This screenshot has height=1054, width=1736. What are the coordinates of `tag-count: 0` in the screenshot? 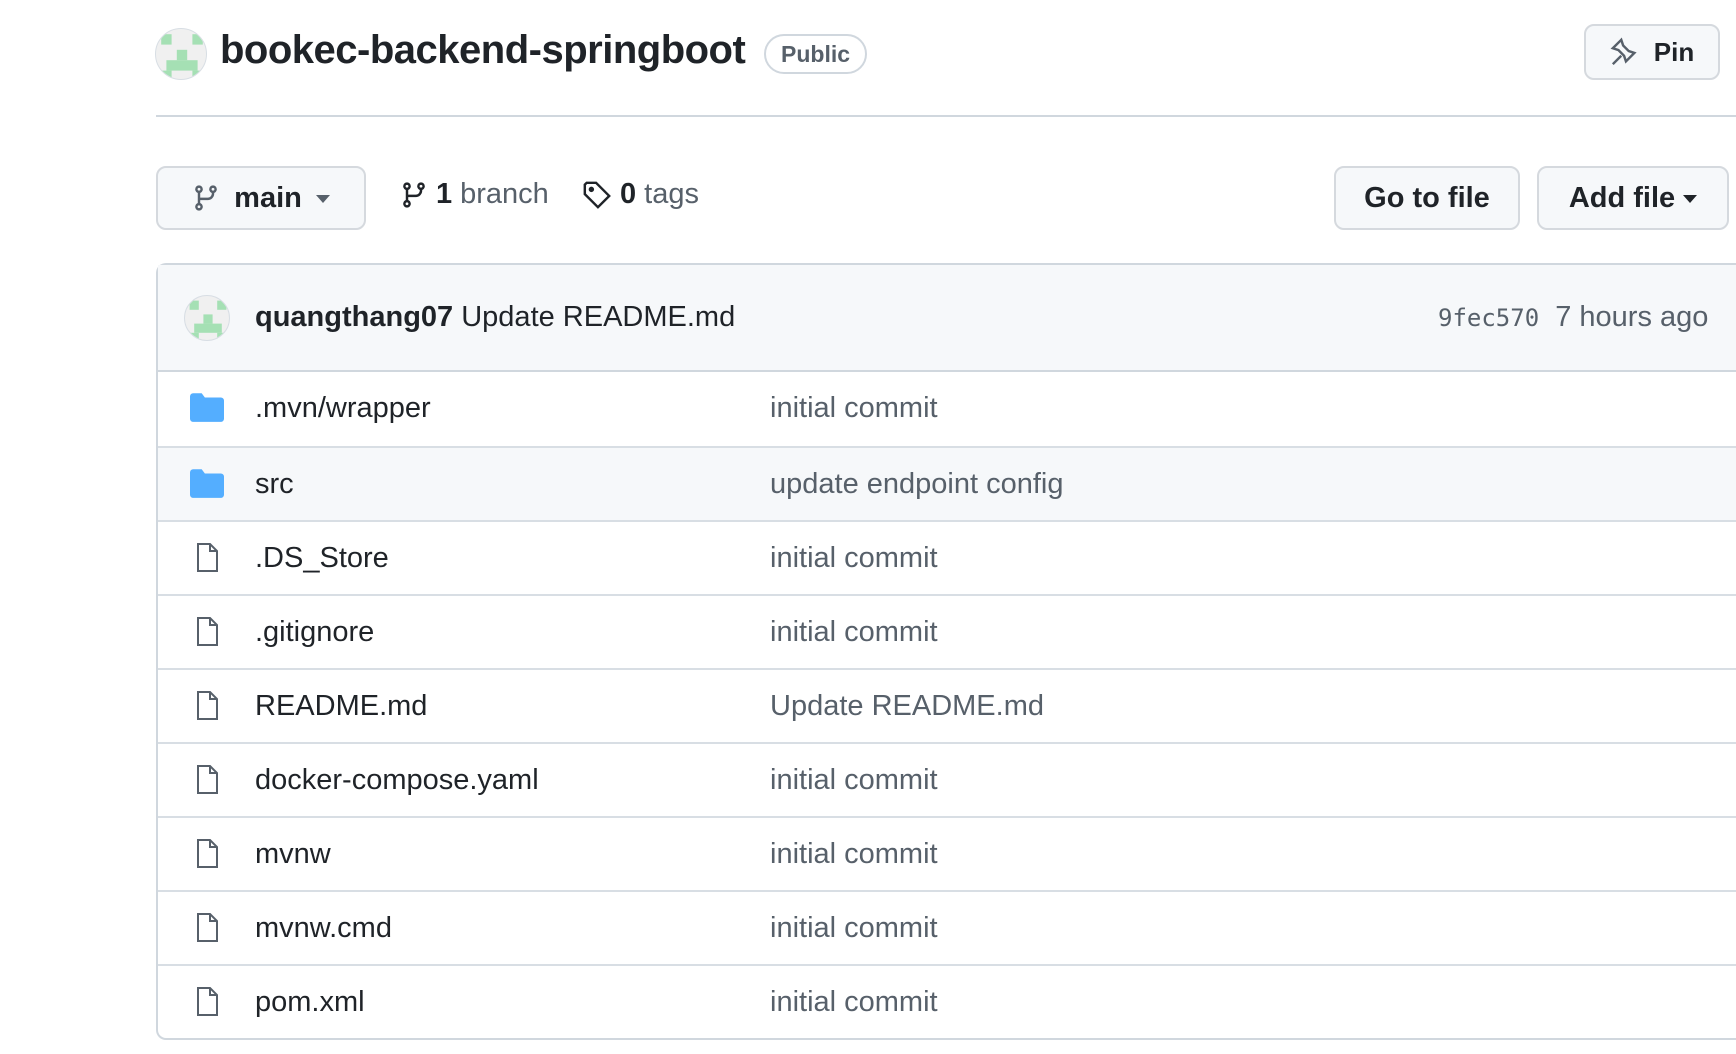 It's located at (628, 194).